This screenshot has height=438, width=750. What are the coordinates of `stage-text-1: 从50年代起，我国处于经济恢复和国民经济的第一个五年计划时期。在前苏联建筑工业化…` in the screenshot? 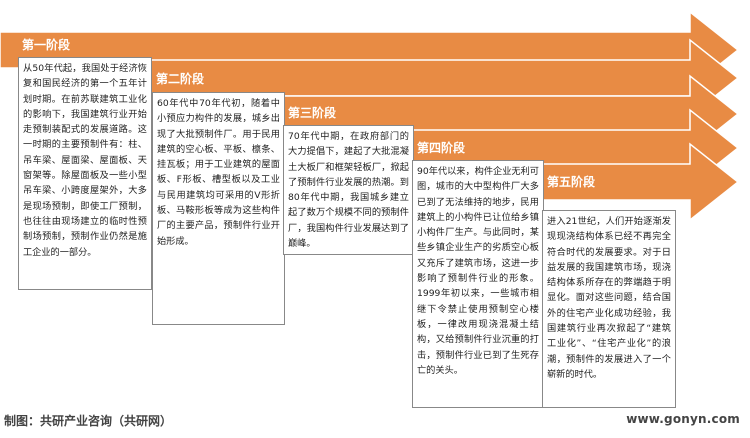 It's located at (85, 173).